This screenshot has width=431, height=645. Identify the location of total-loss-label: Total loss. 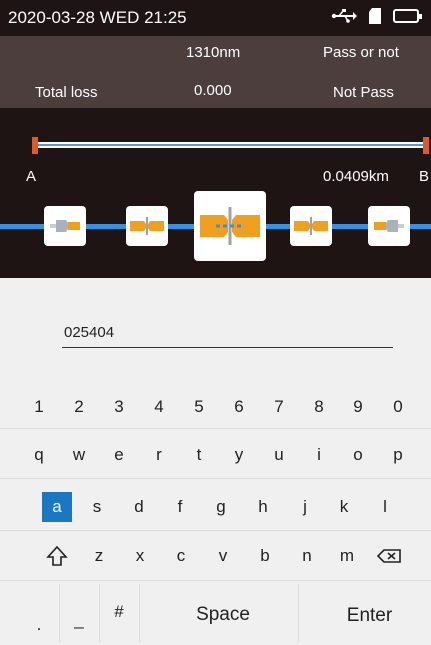
(66, 92).